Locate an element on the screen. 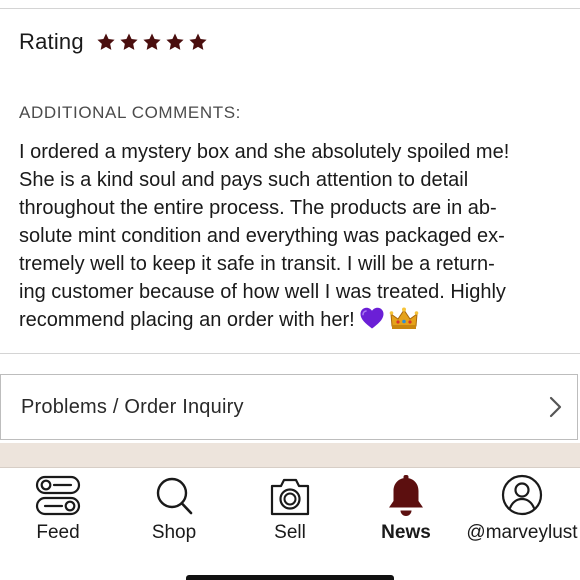 This screenshot has width=580, height=580. rating-label: Rating is located at coordinates (51, 41).